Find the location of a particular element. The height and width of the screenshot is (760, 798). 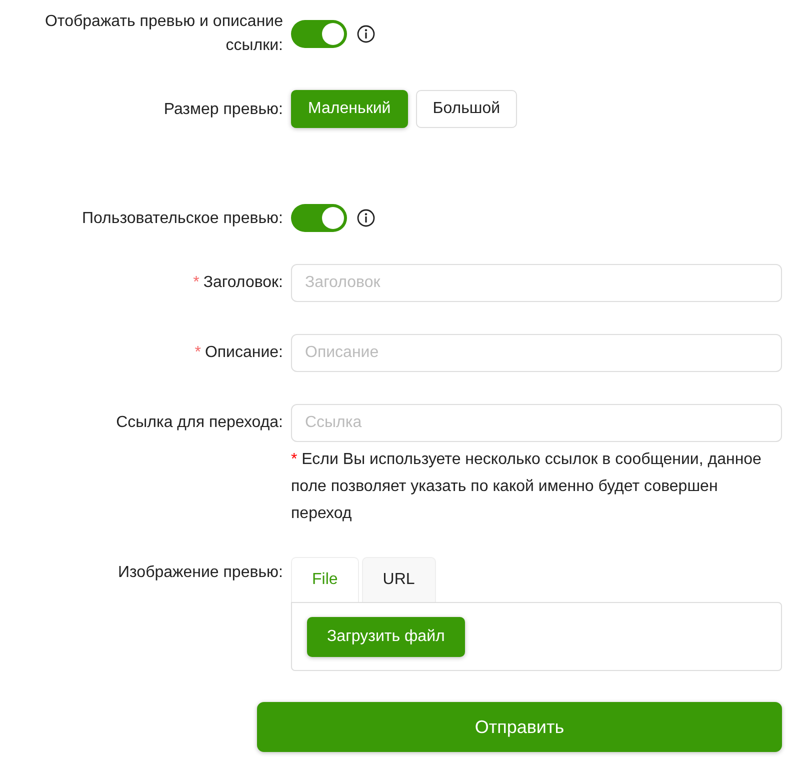

submit-button: Отправить is located at coordinates (519, 727).